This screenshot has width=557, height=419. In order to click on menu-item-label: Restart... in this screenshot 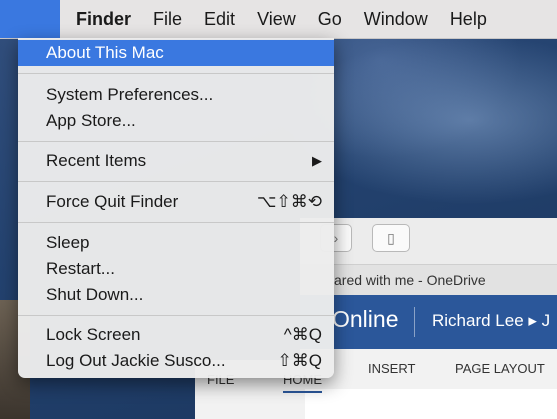, I will do `click(80, 268)`.